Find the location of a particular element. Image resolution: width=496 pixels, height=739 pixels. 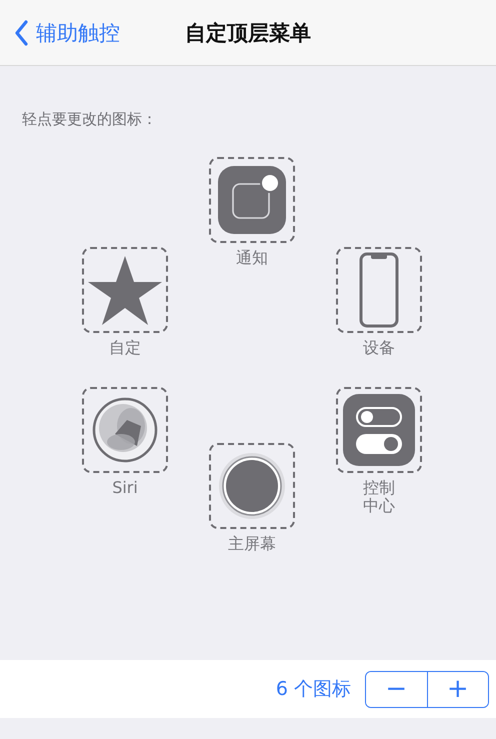

icon-label: 通知 is located at coordinates (252, 258).